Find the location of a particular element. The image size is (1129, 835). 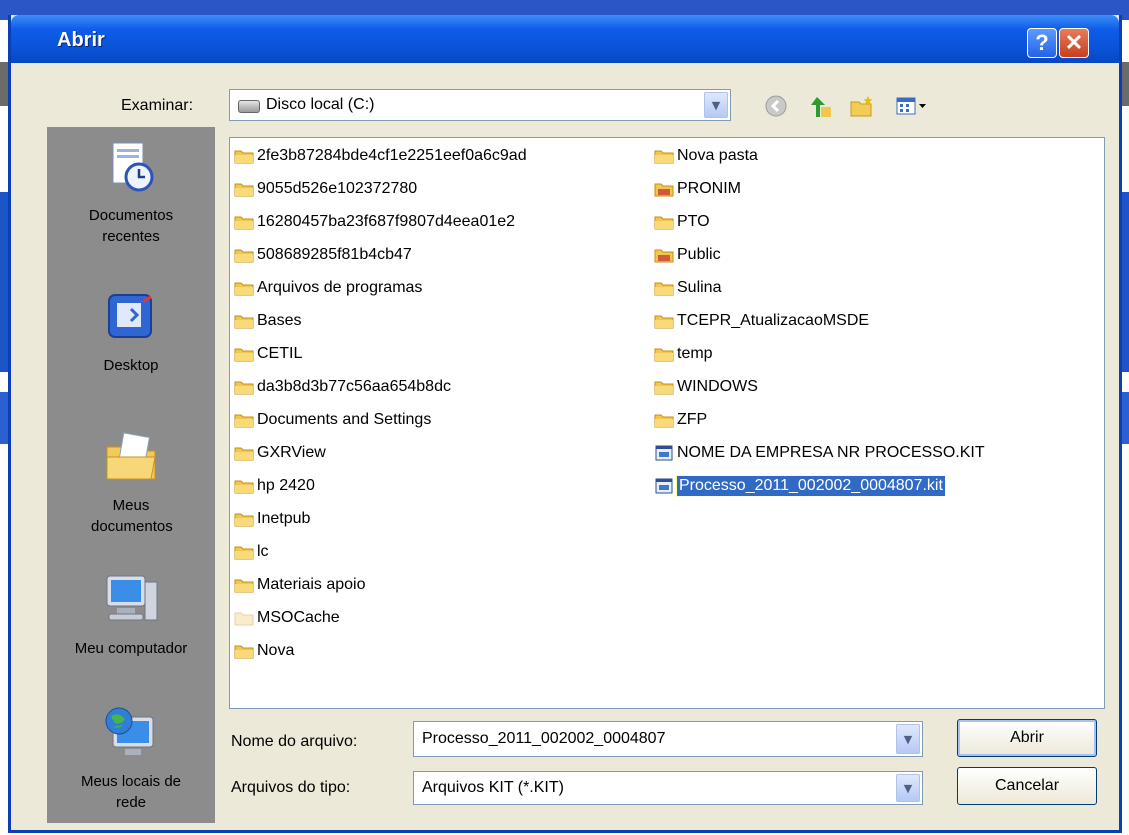

file-list-item: 9055d526e102372780 is located at coordinates (325, 189).